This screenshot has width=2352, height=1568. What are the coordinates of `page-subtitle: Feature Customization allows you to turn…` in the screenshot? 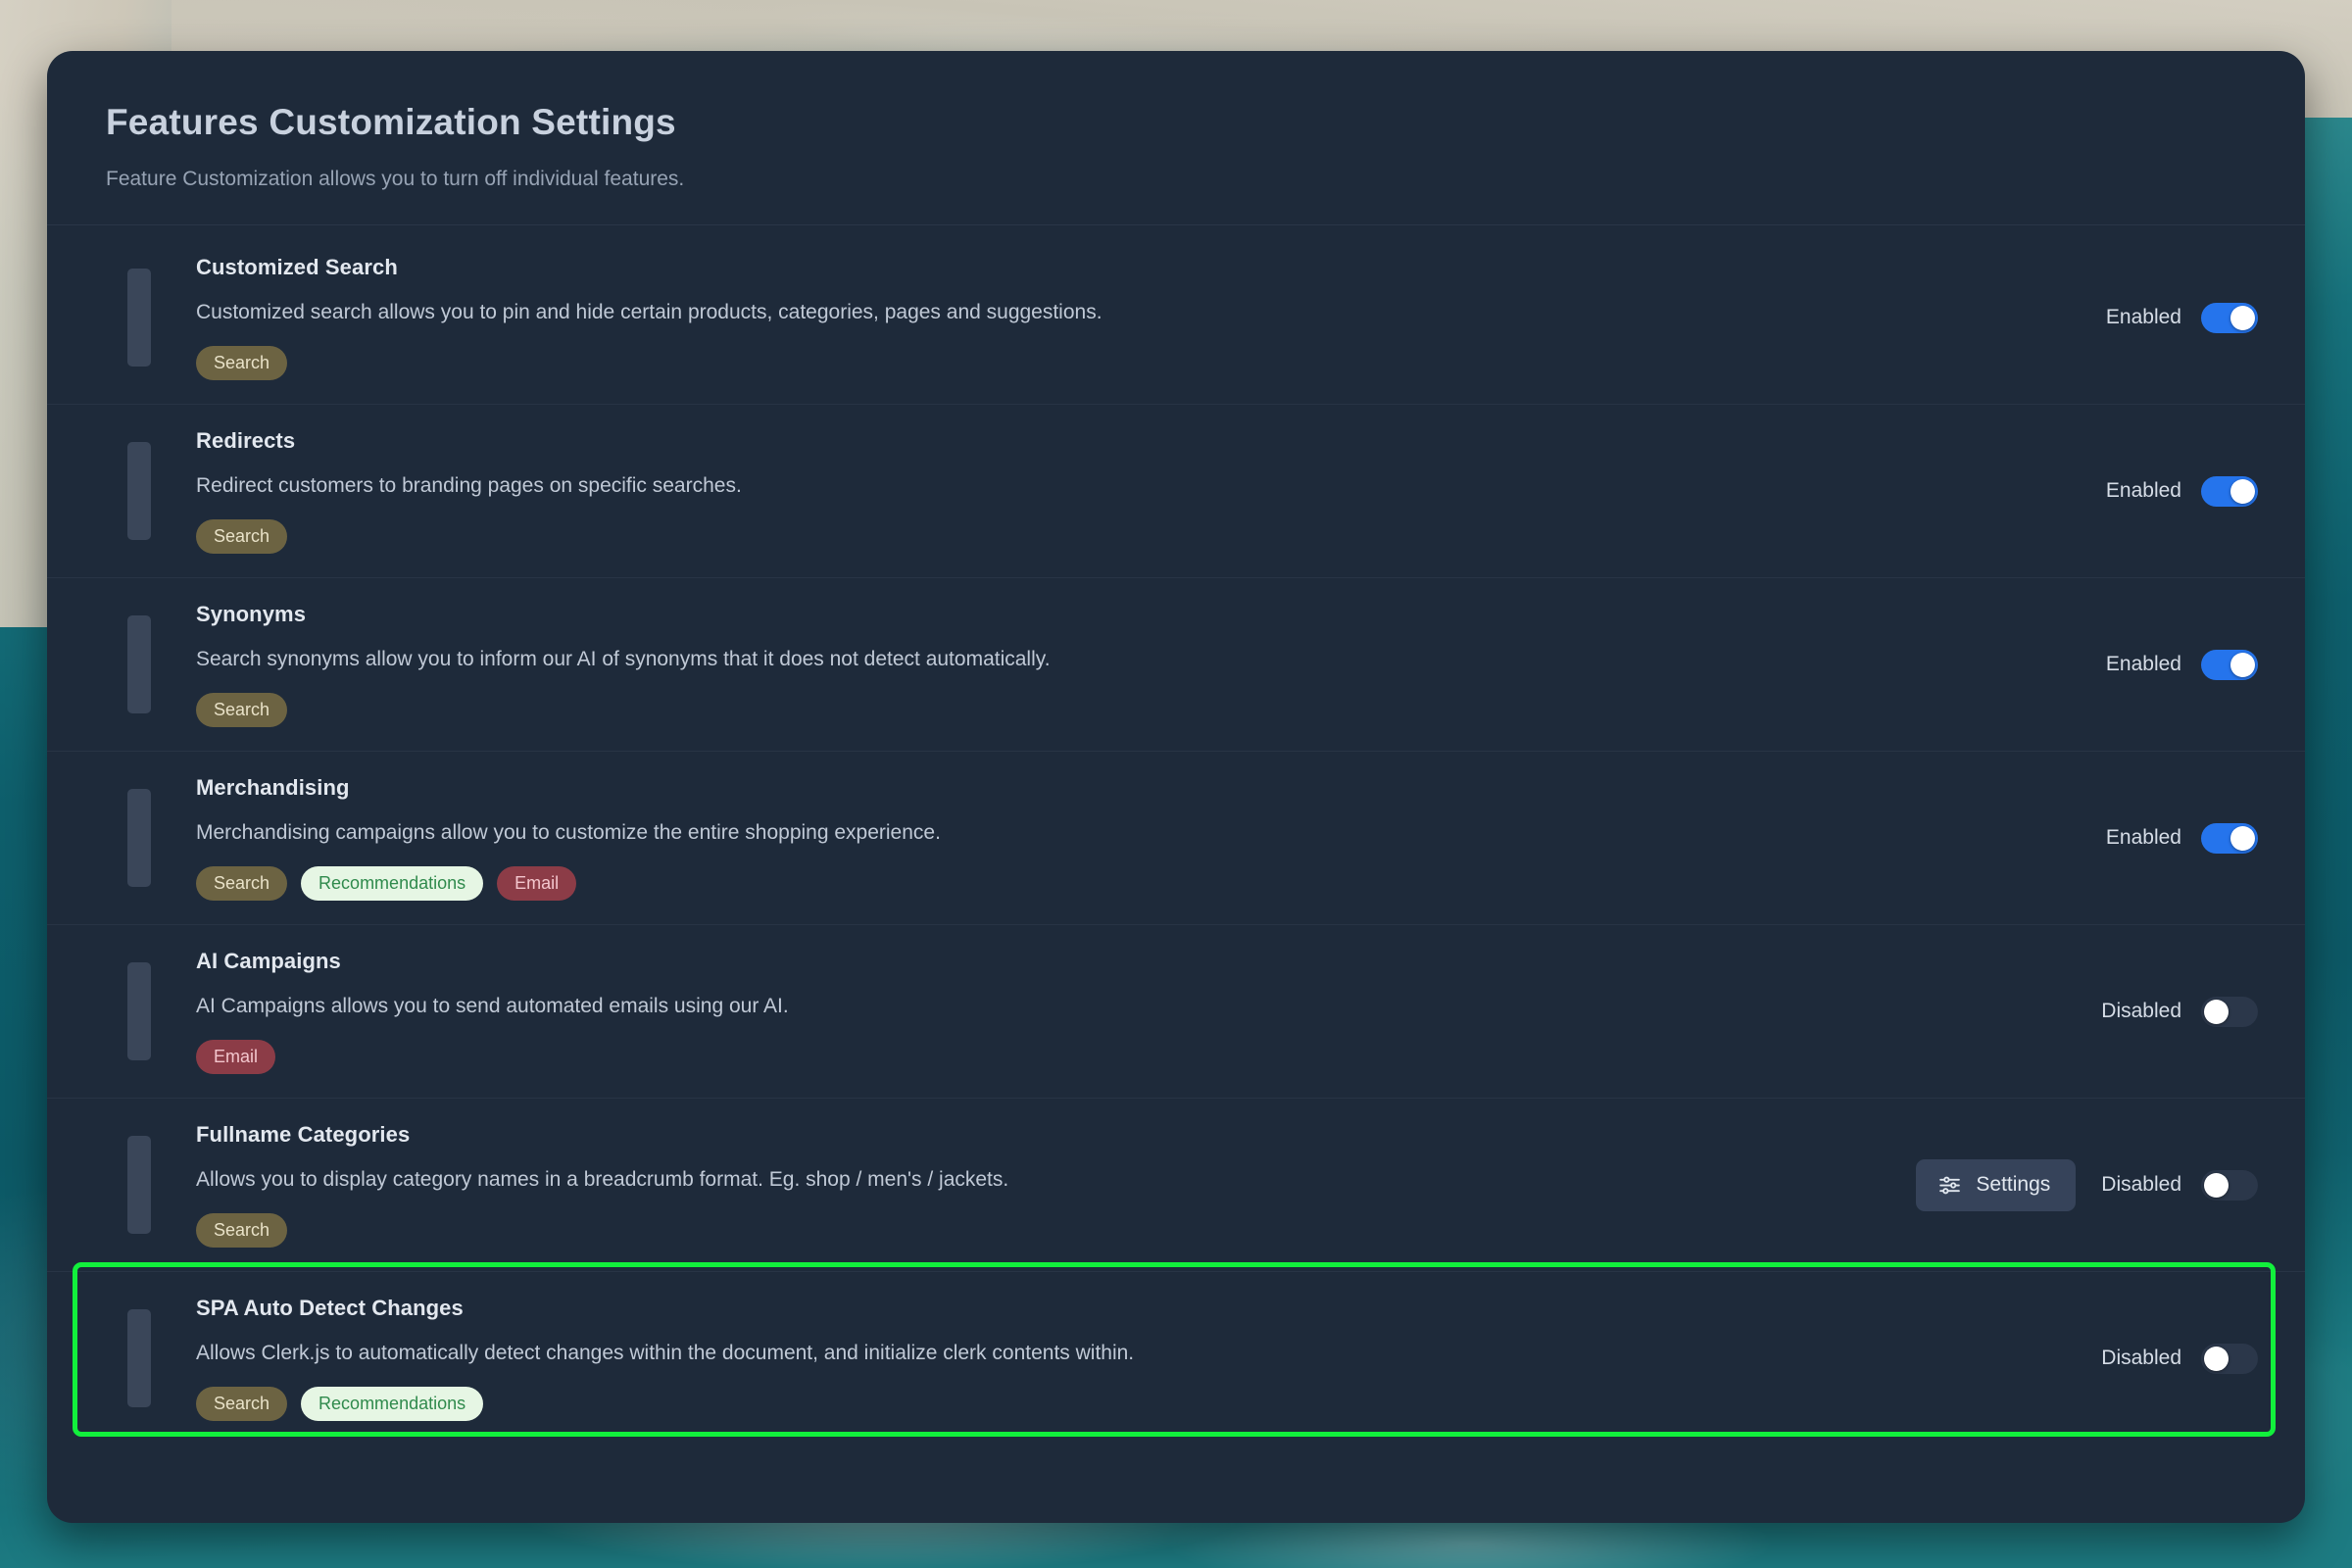 It's located at (395, 179).